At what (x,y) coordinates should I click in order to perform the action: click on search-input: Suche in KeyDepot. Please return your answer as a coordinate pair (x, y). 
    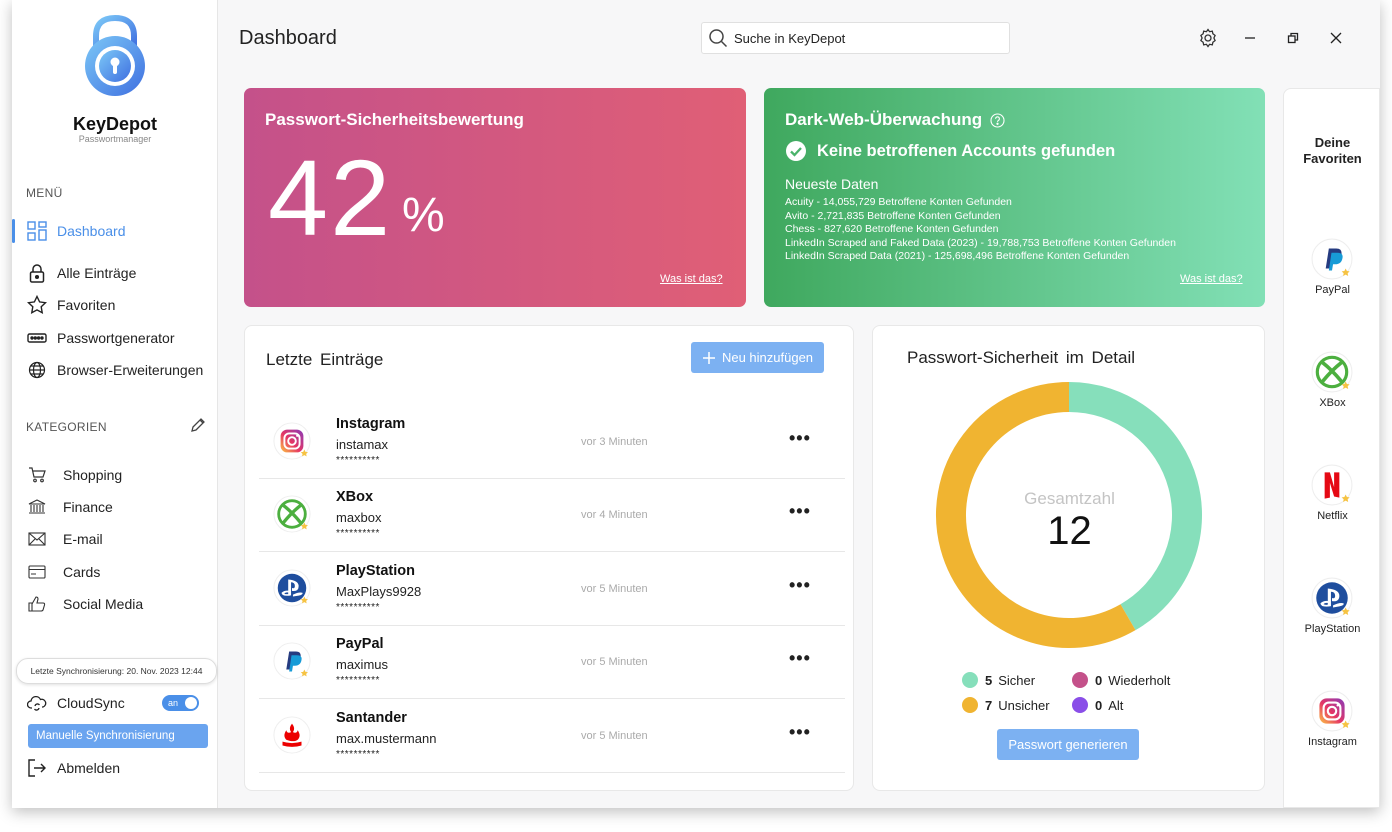
    Looking at the image, I should click on (855, 38).